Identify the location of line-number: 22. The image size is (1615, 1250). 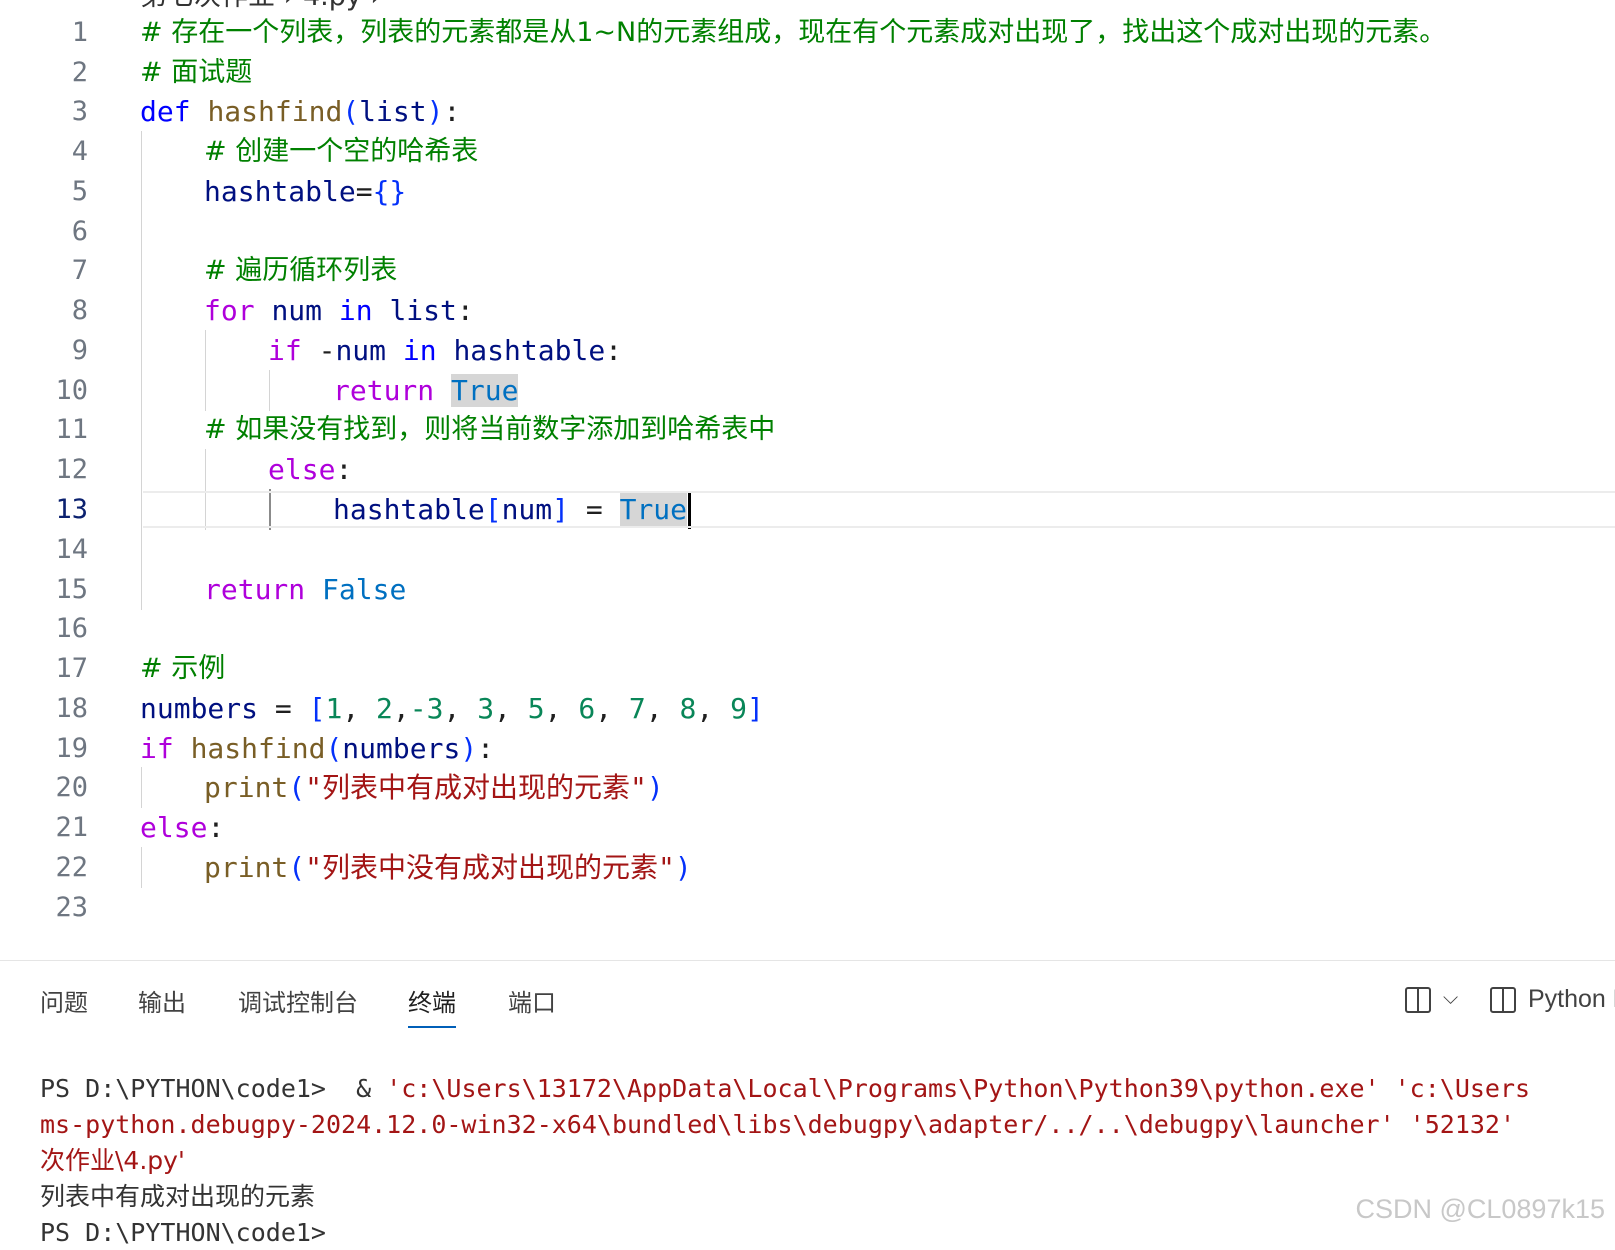
(71, 867).